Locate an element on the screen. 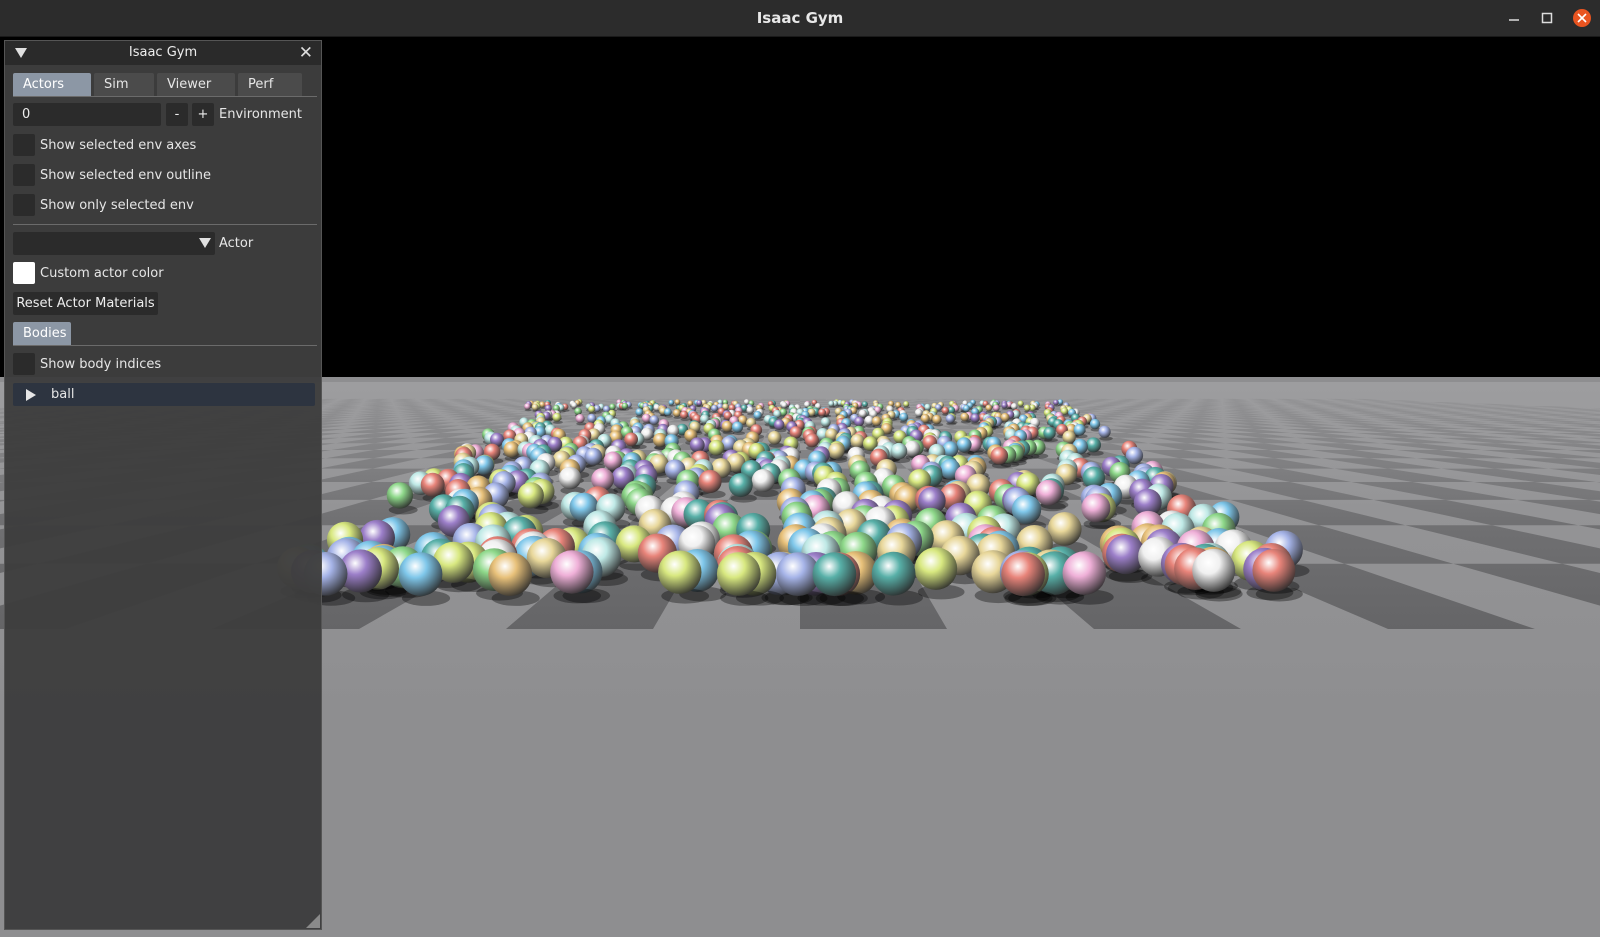  close-window-button is located at coordinates (1582, 18).